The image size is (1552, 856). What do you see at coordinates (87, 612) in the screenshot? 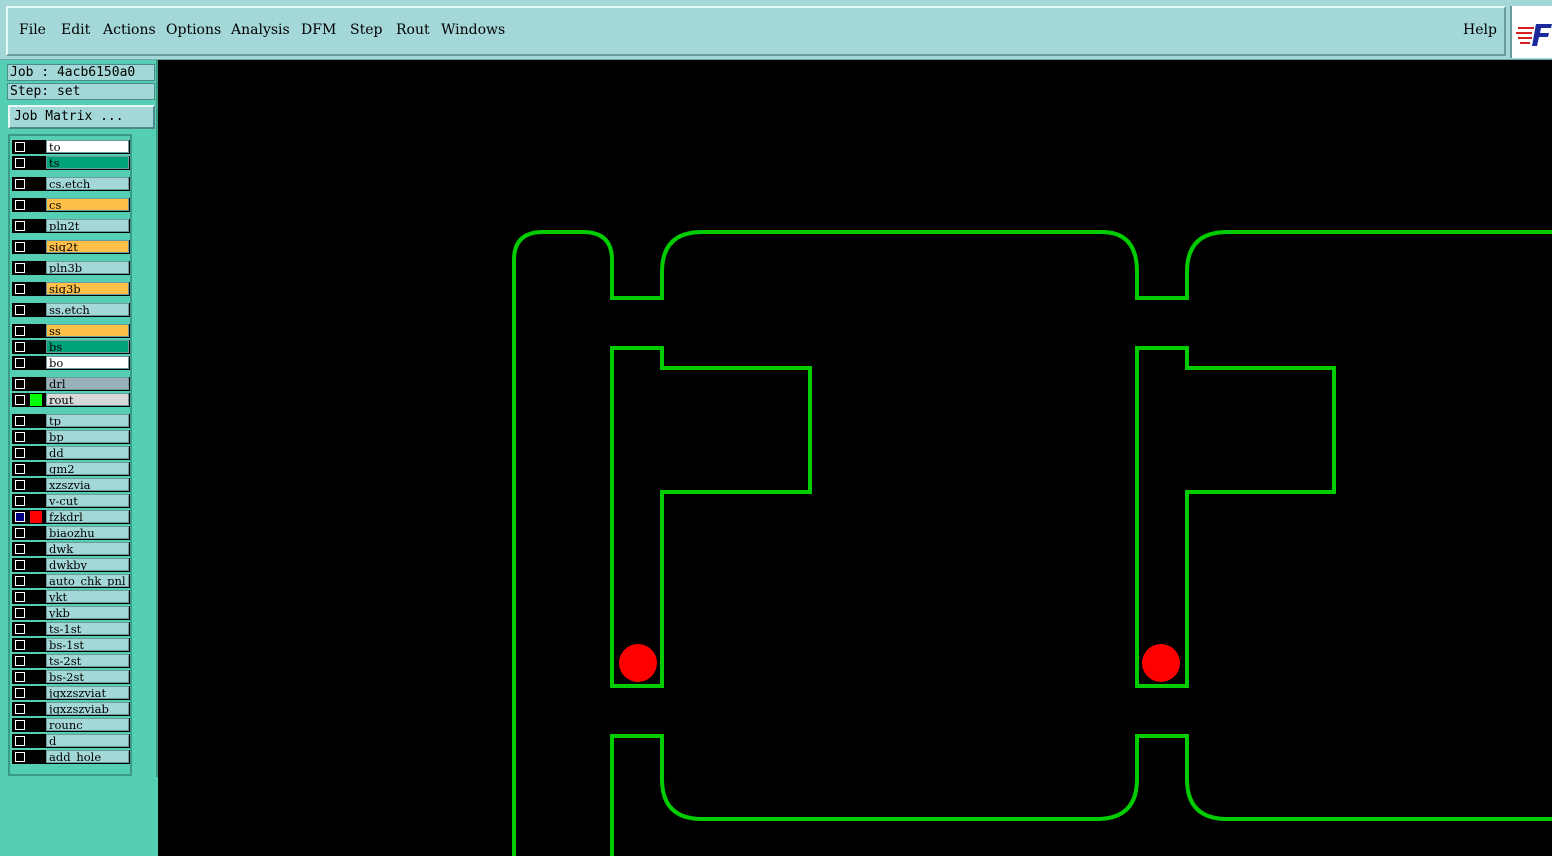
I see `layer-name: ykb` at bounding box center [87, 612].